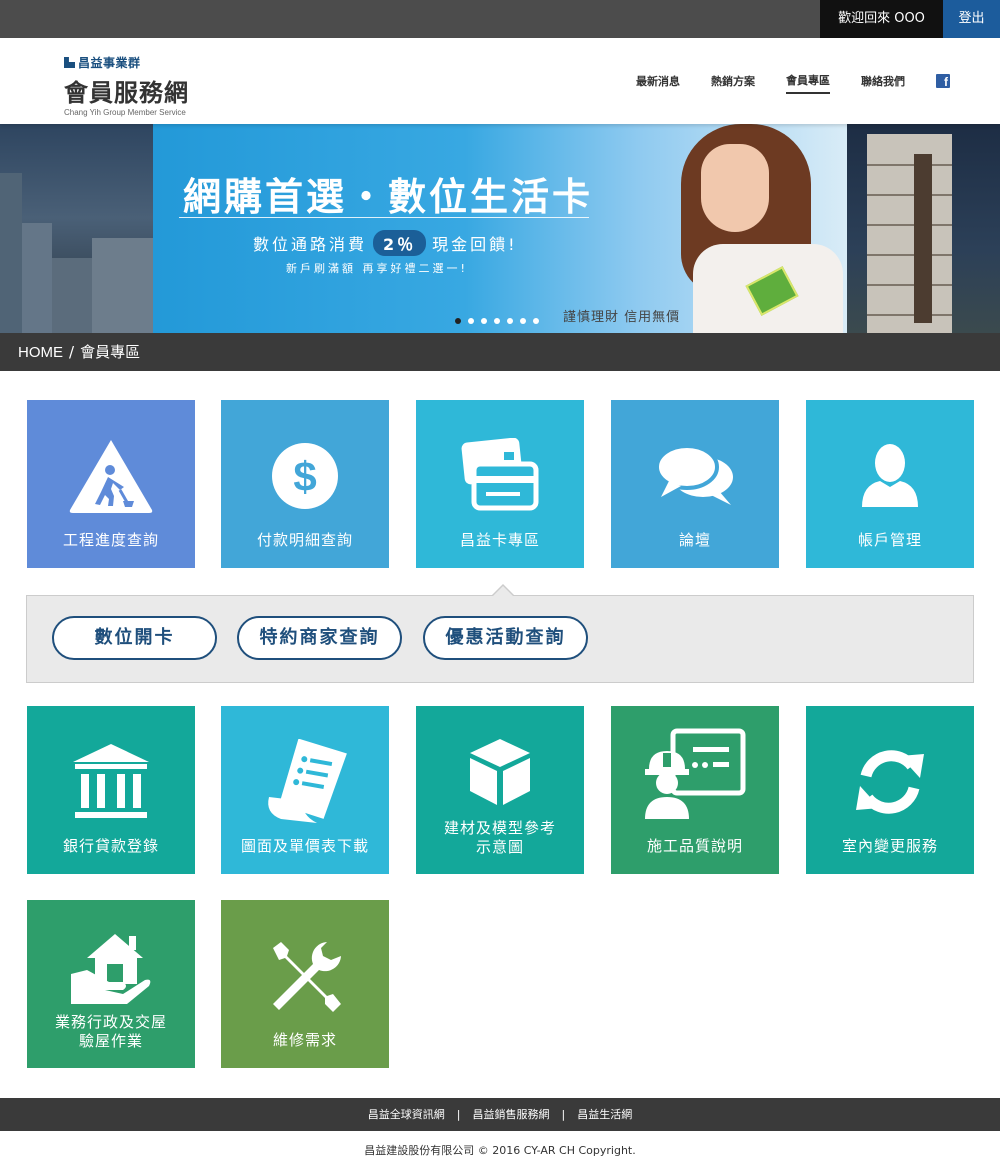  Describe the element at coordinates (305, 976) in the screenshot. I see `tools-icon` at that location.